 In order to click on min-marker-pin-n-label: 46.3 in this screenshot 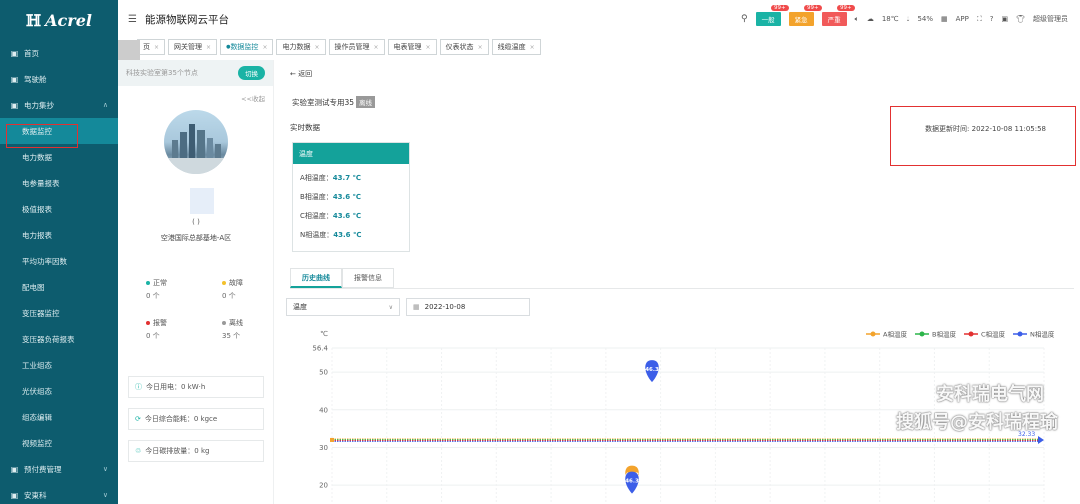, I will do `click(632, 482)`.